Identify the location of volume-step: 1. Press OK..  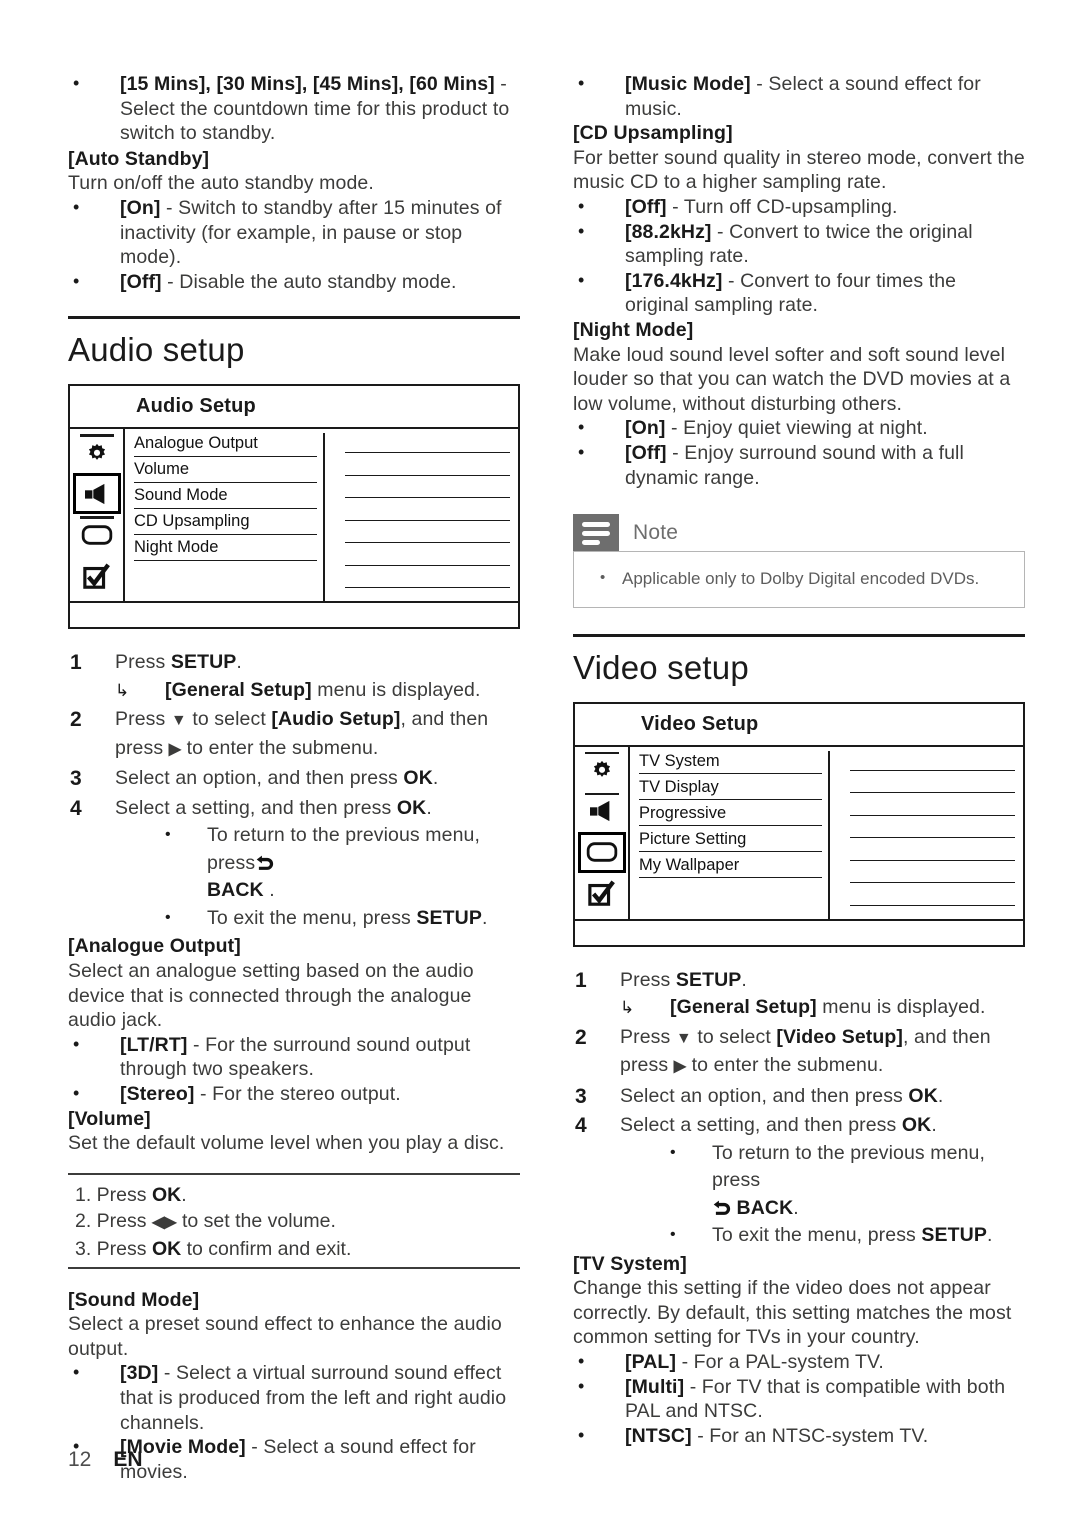
(297, 1195).